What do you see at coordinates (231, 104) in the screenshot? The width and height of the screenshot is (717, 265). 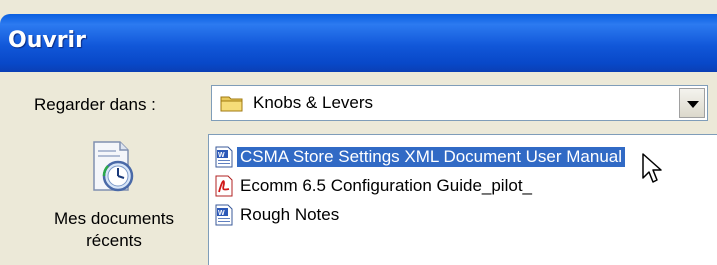 I see `folder-icon` at bounding box center [231, 104].